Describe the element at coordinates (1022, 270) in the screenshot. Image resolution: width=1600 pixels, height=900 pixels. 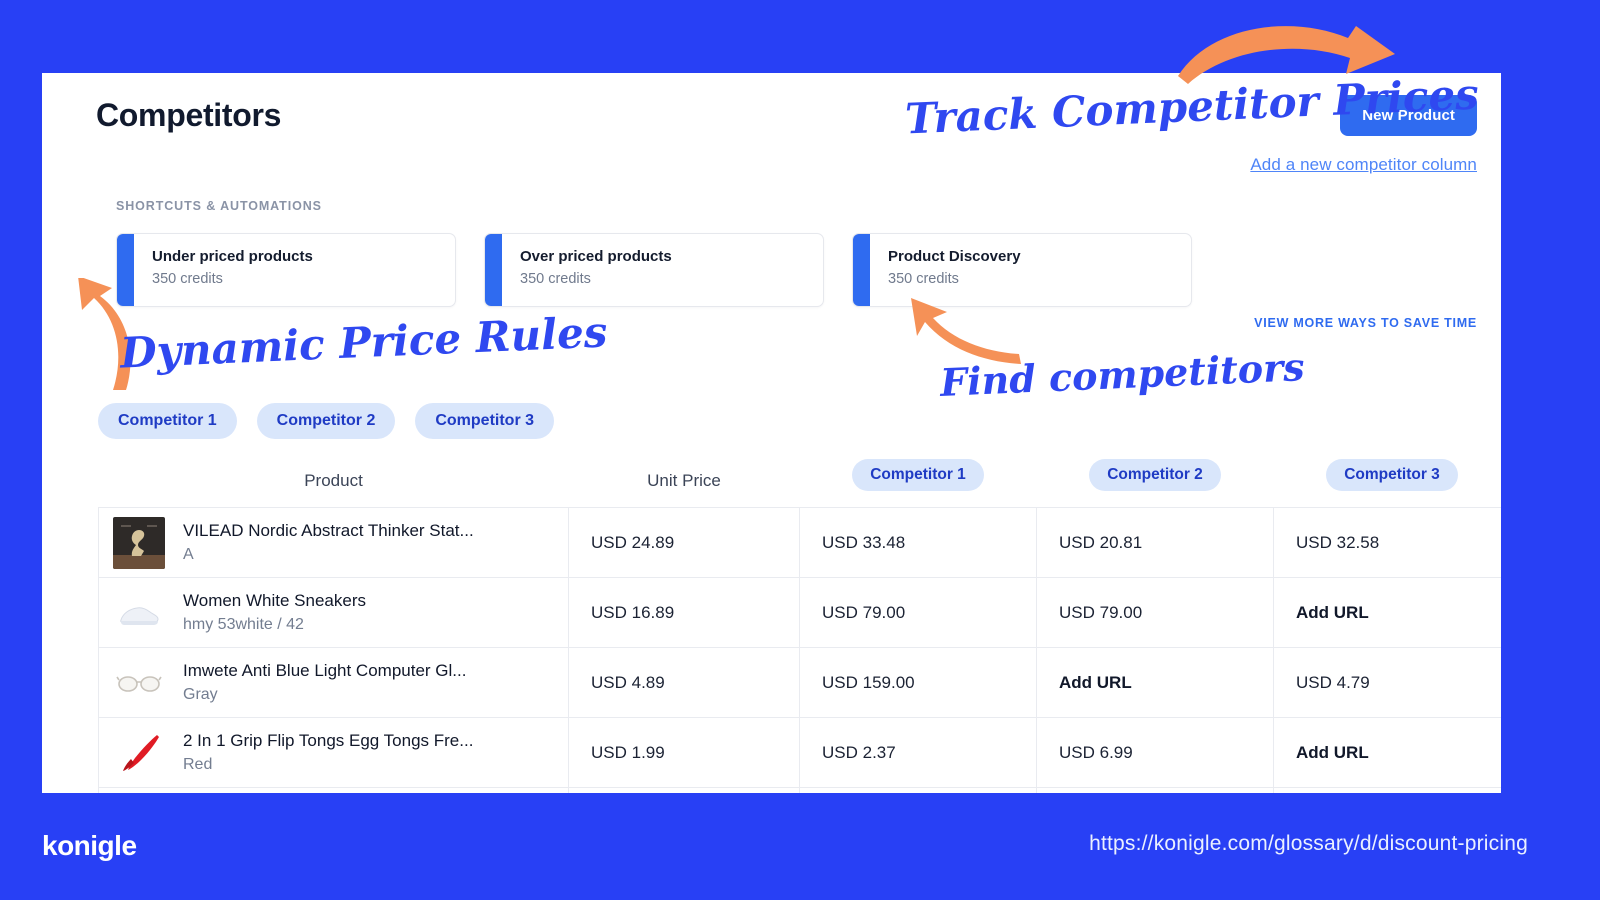
I see `shortcut-card-product-discovery: Product Discovery 350 credits` at that location.